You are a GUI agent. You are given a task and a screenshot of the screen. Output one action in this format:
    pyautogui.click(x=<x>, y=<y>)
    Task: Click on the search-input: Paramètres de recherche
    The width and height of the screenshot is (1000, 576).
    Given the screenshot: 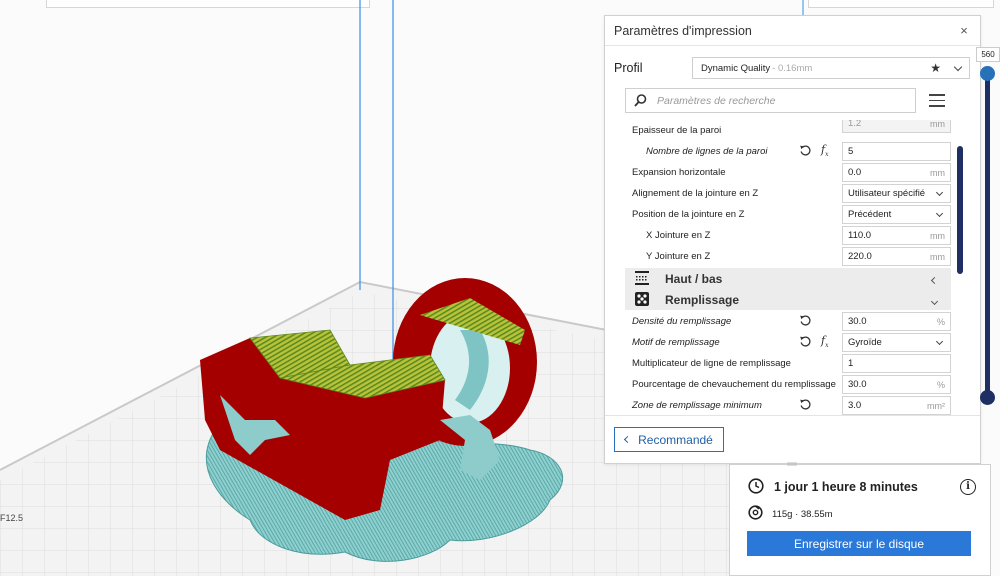 What is the action you would take?
    pyautogui.click(x=770, y=100)
    